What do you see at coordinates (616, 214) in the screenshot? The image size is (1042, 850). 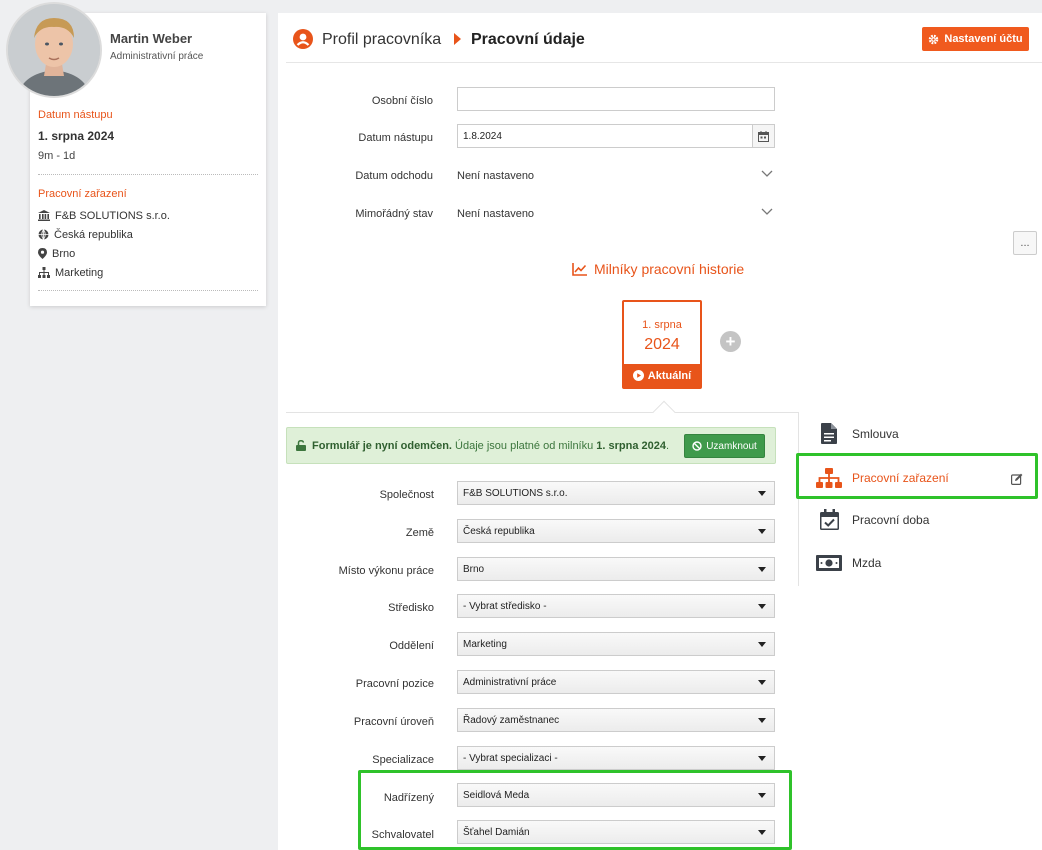 I see `special-status-select: Není nastaveno` at bounding box center [616, 214].